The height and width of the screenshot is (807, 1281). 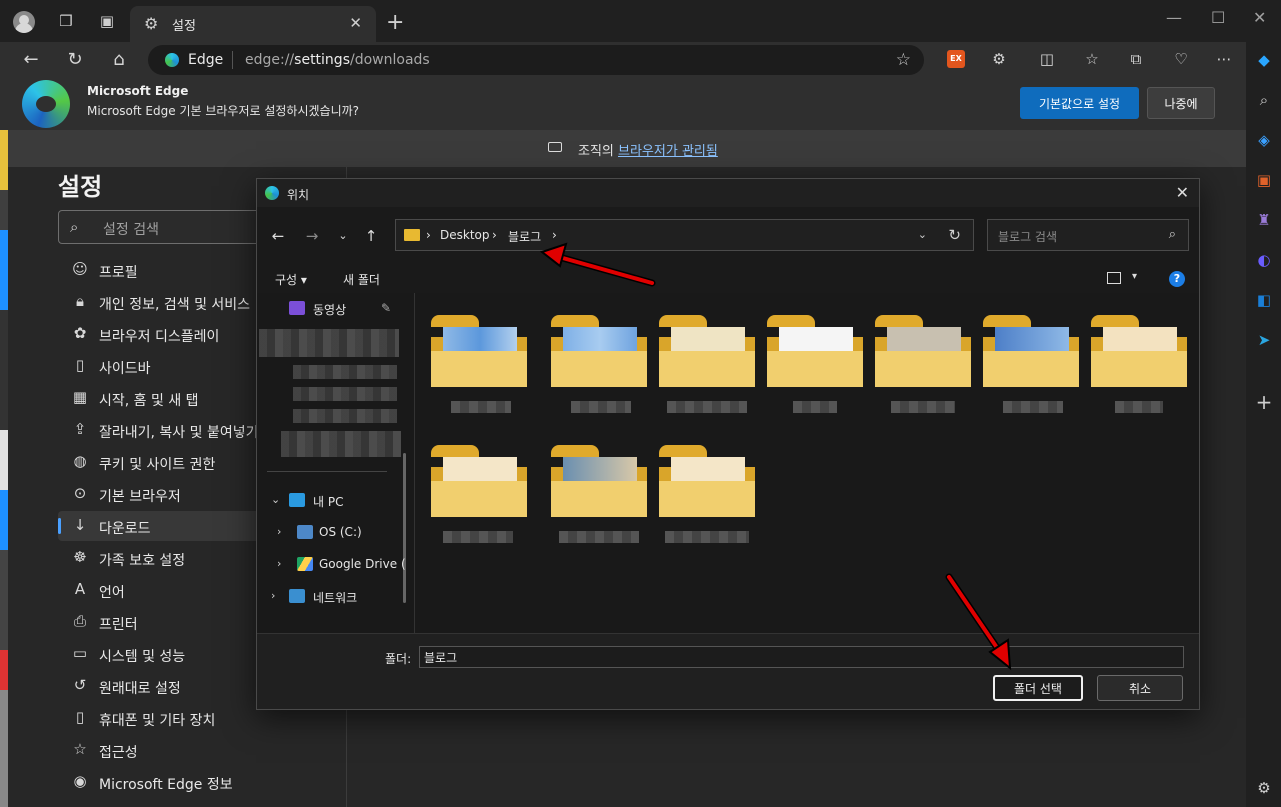 I want to click on sidebar-item-edge: ◉ Microsoft Edge 정보, so click(x=203, y=782).